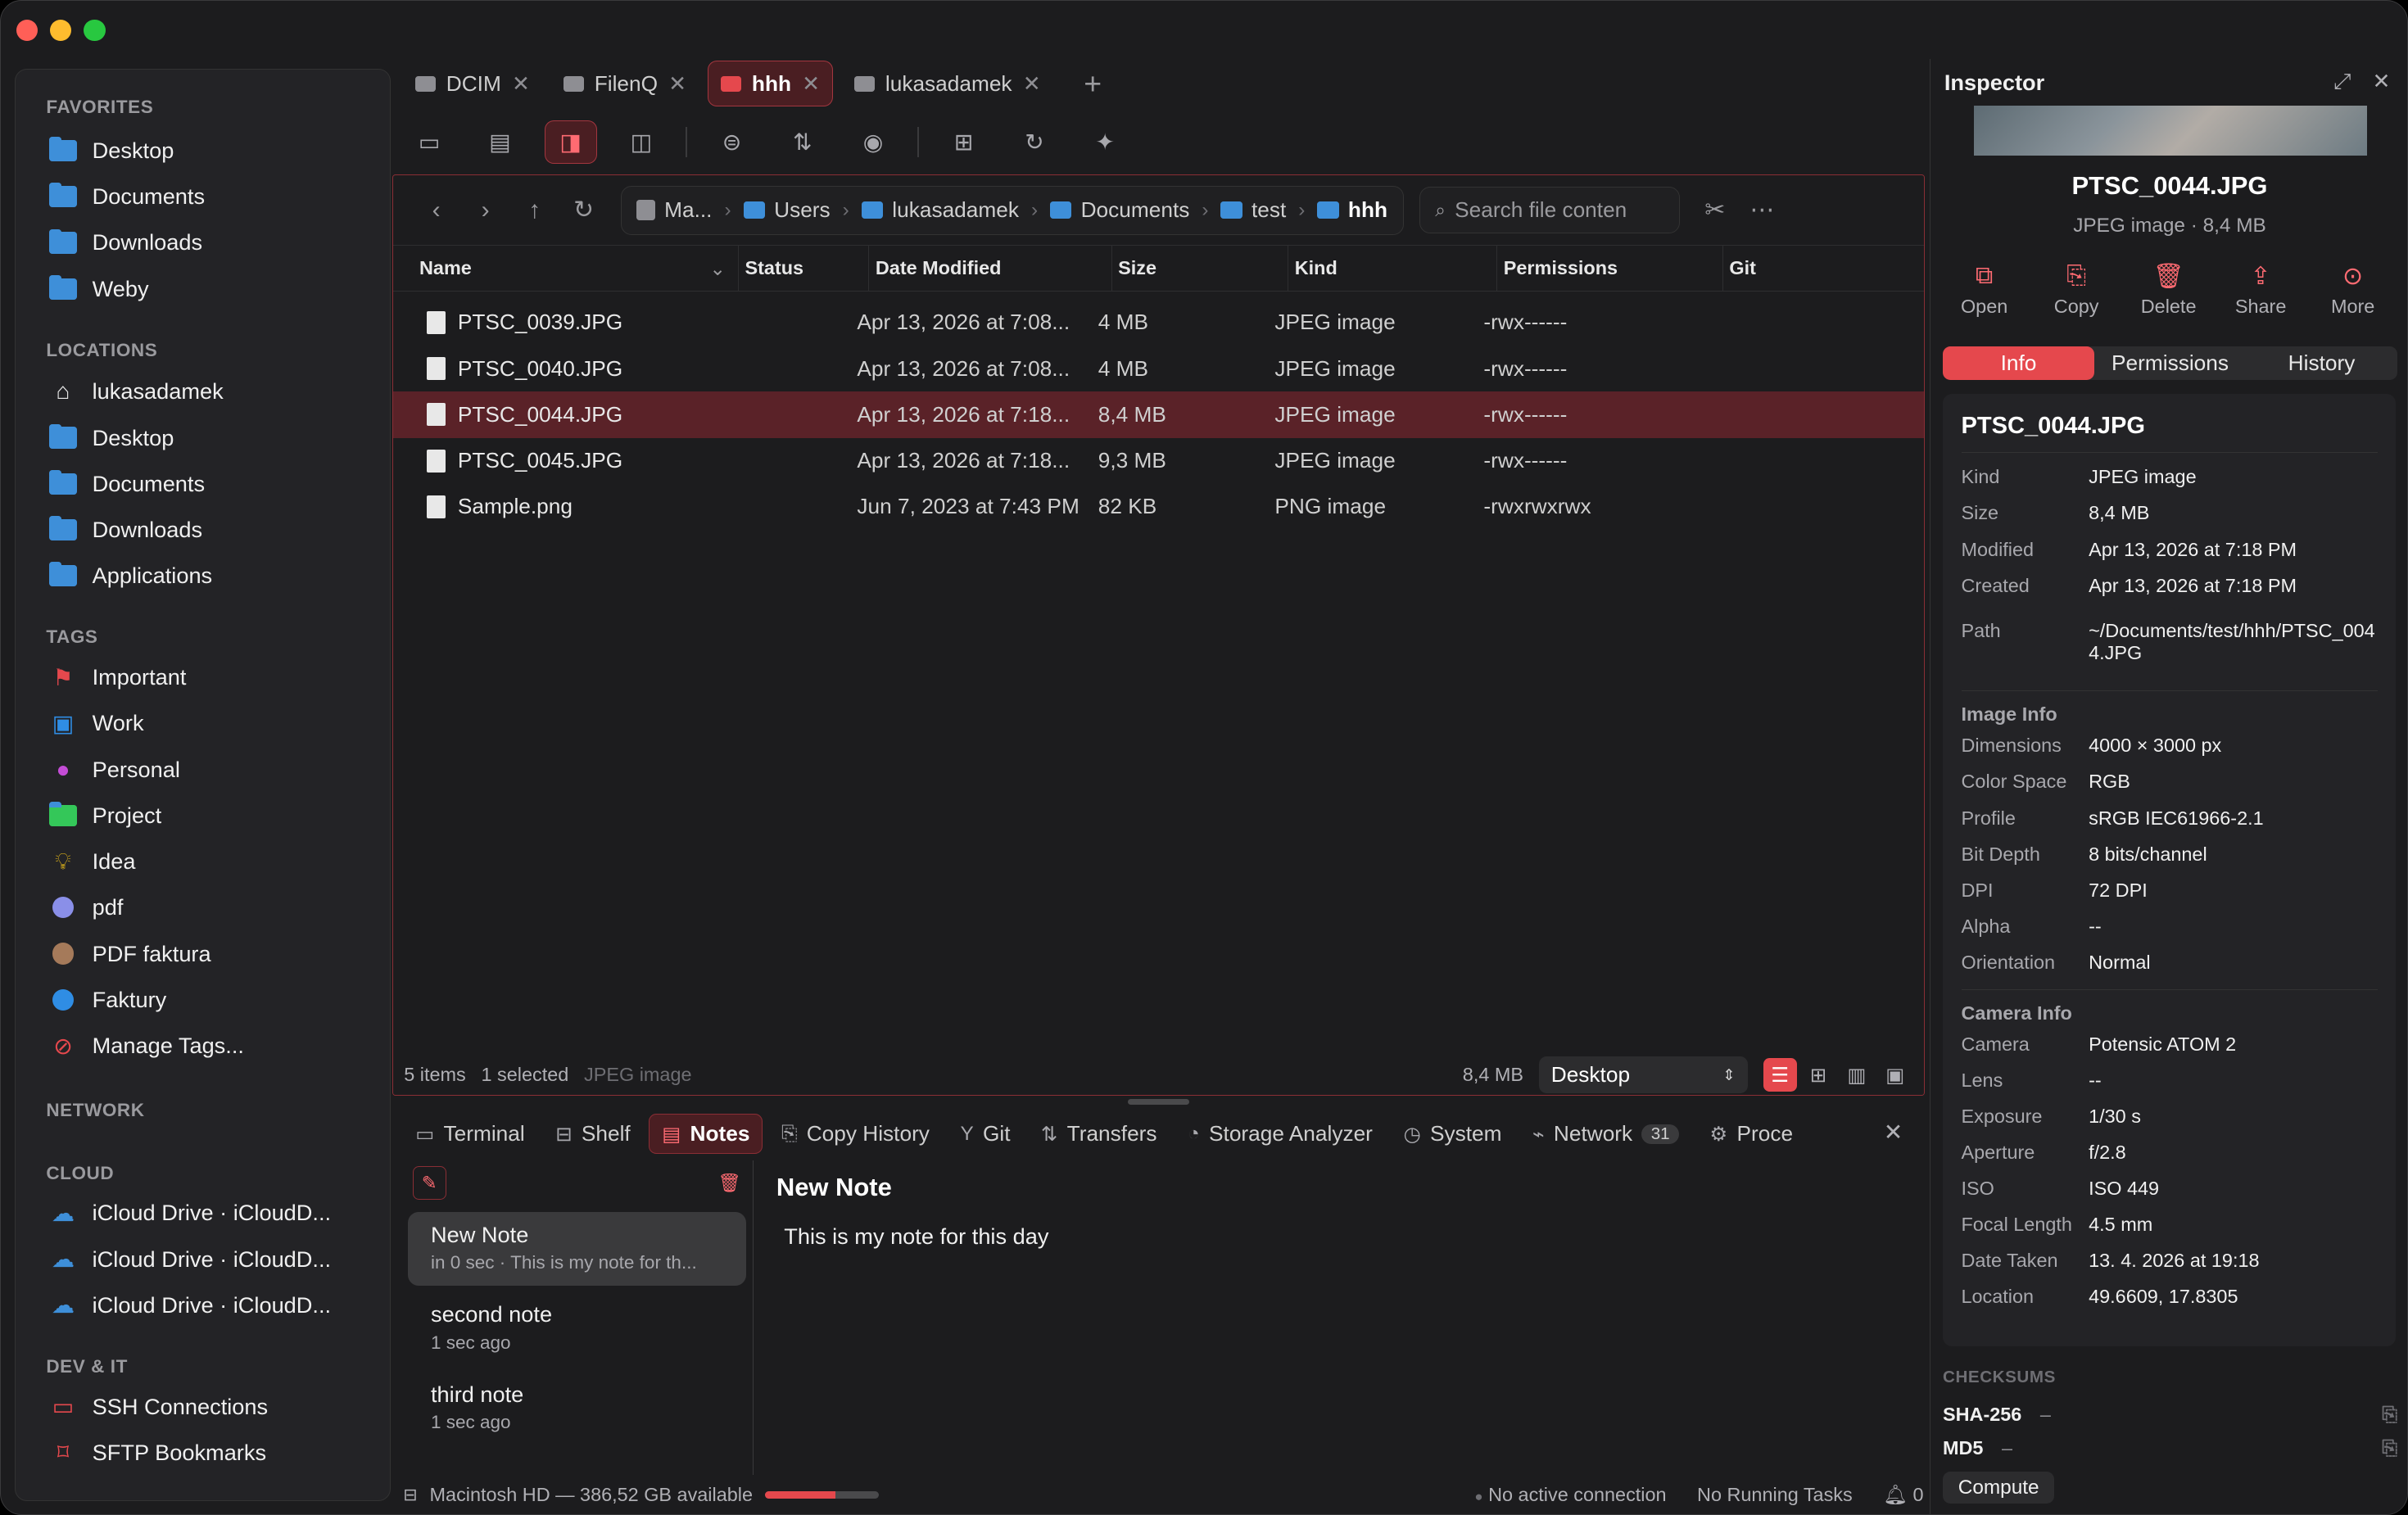  I want to click on refresh-icon: ↻, so click(1034, 142).